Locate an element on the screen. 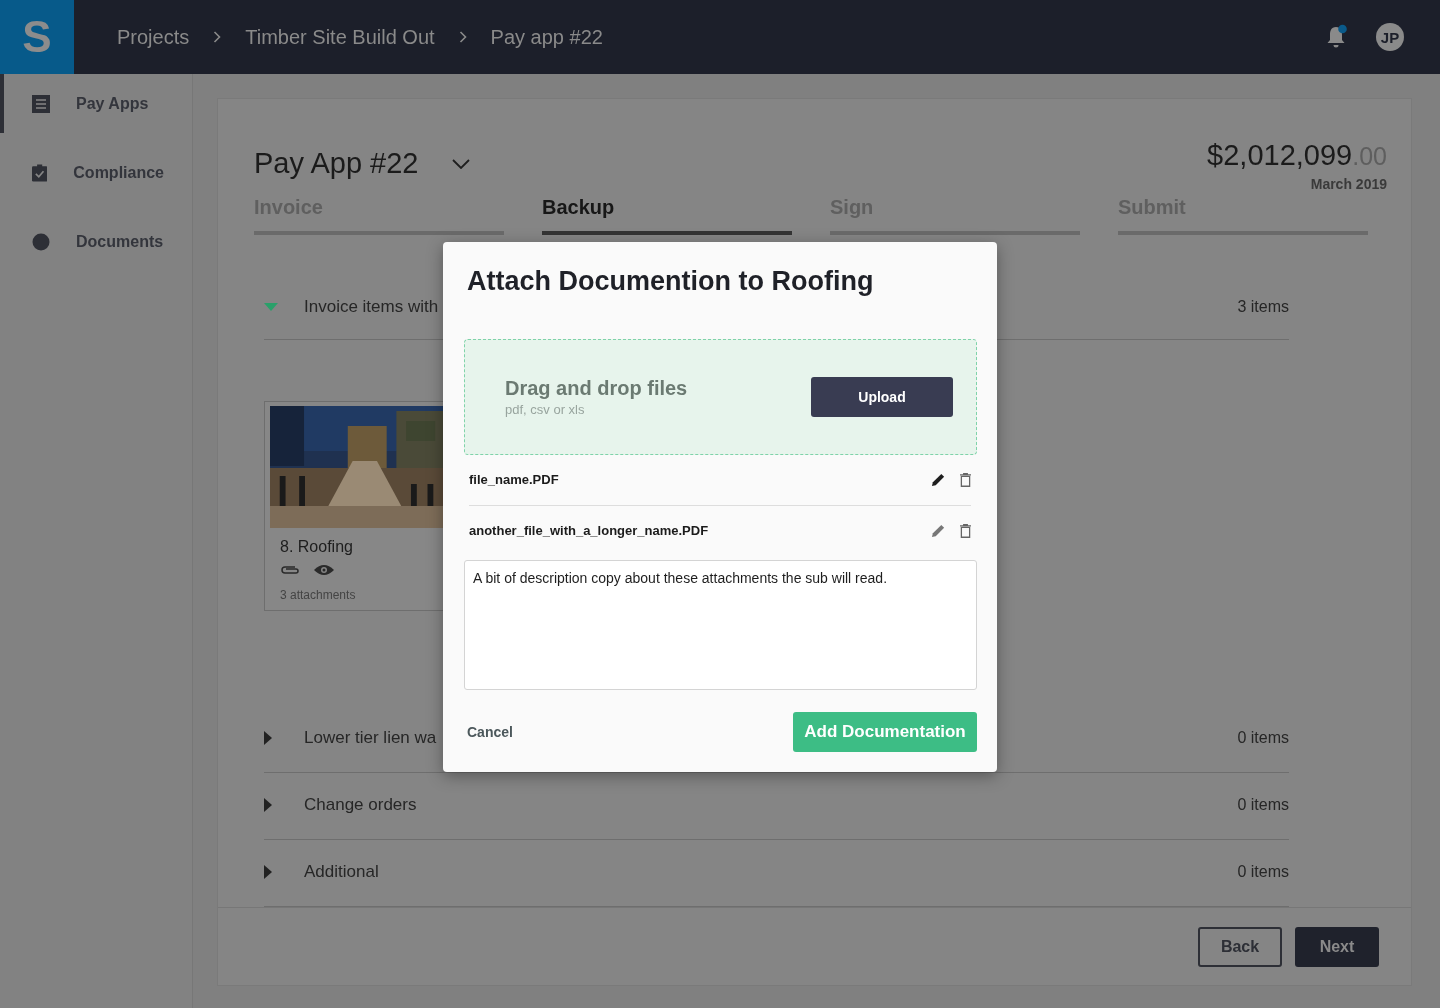 This screenshot has height=1008, width=1440. dropzone-title: Drag and drop files is located at coordinates (596, 388).